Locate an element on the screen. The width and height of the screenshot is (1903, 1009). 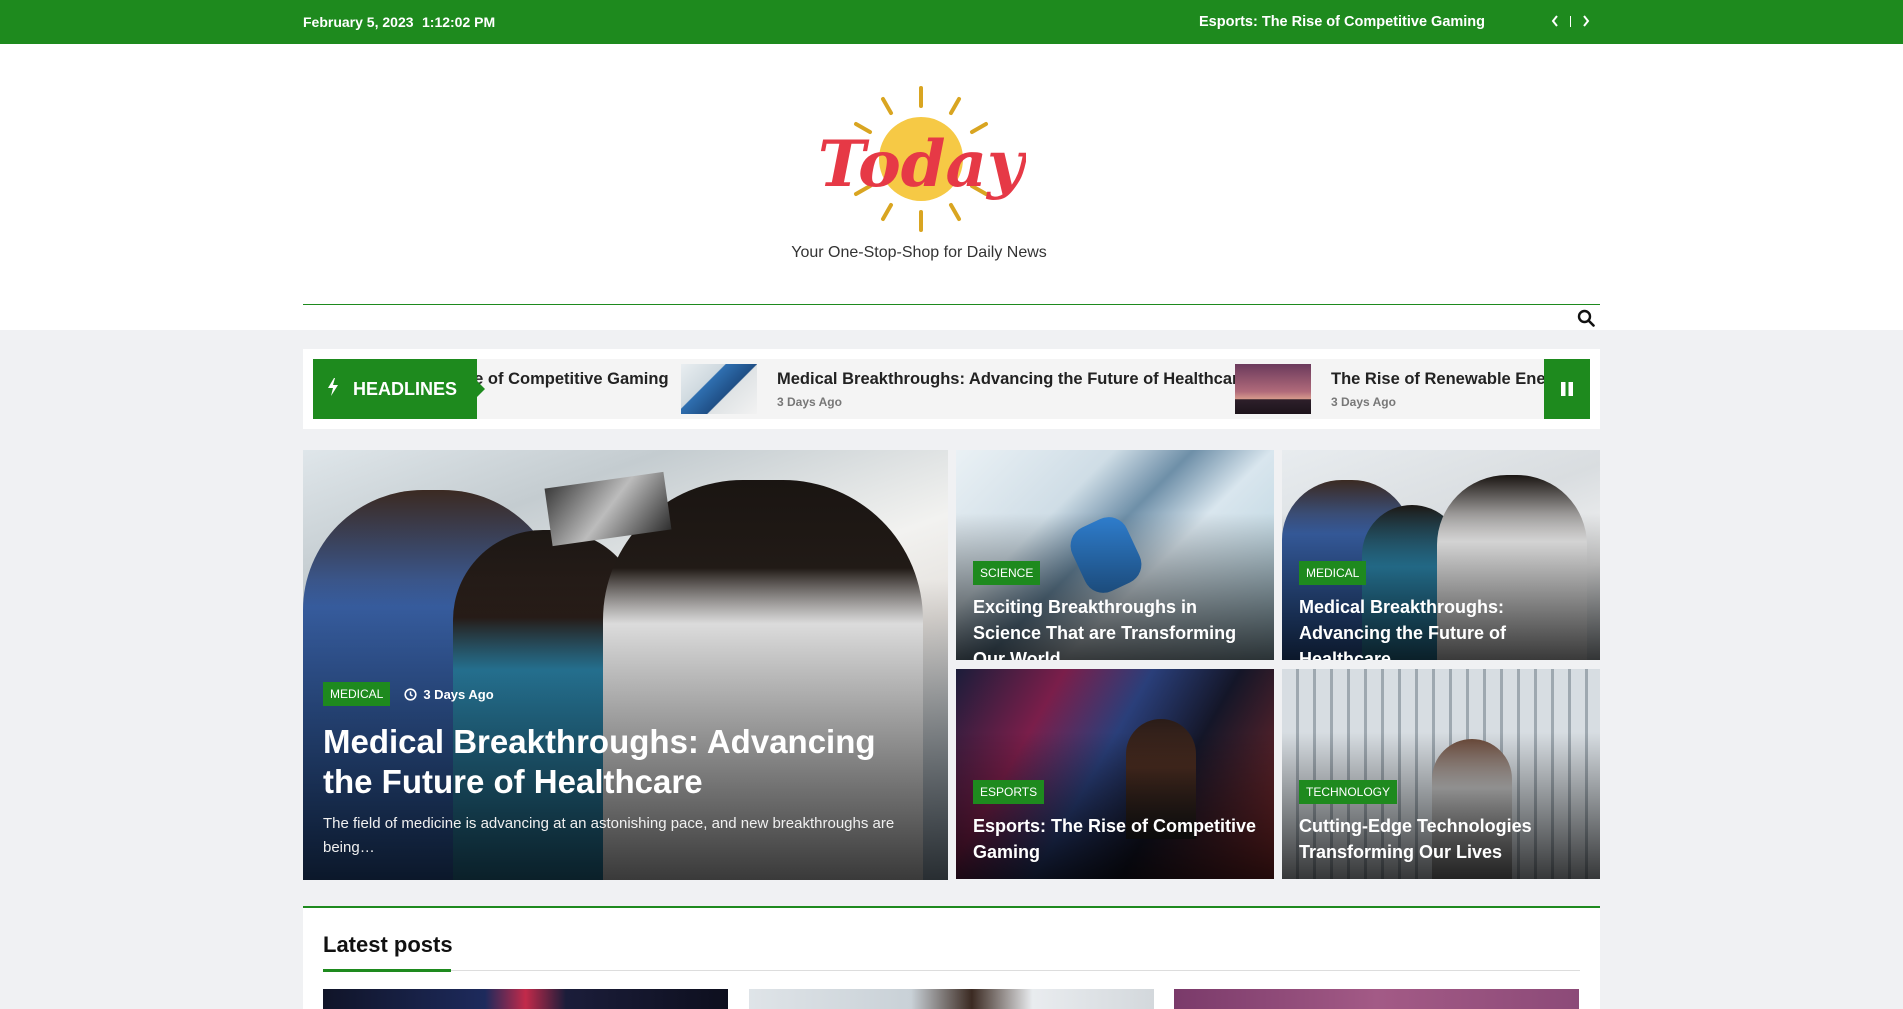
site-tagline: Your One-Stop-Shop for Daily News is located at coordinates (919, 252).